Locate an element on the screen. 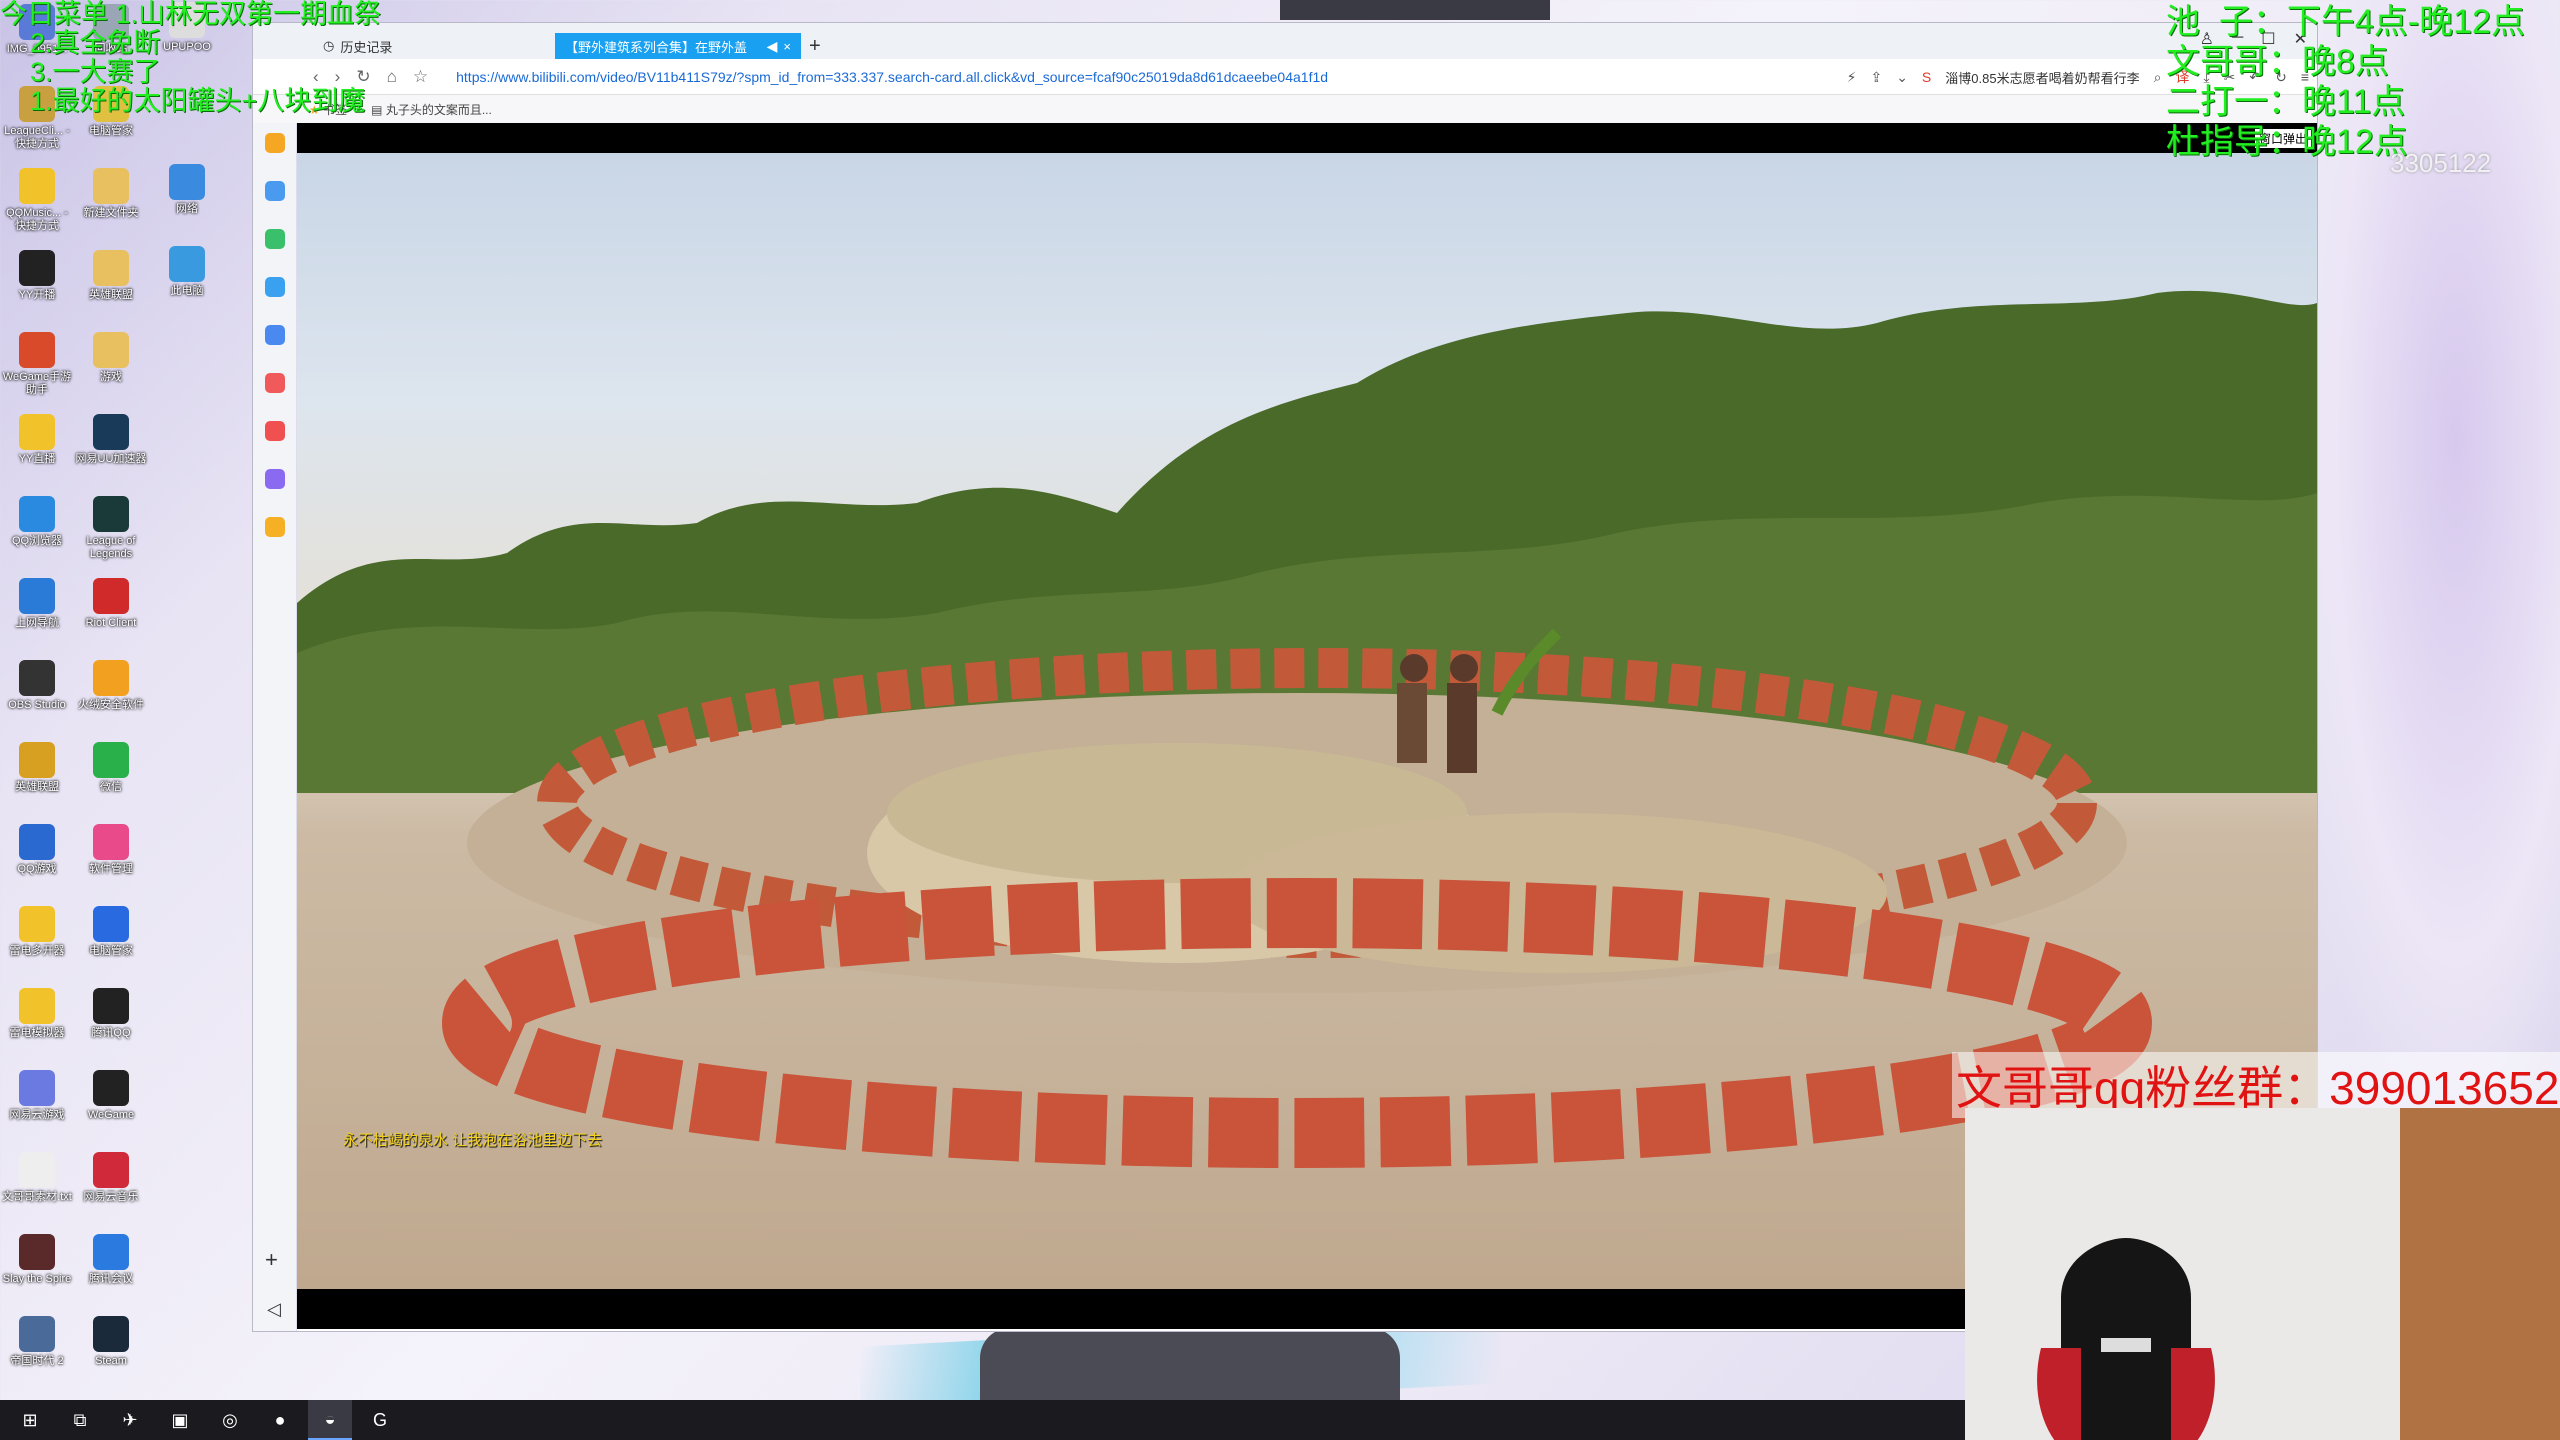 This screenshot has width=2560, height=1440. desktop-icon-label: 软件管理 is located at coordinates (111, 869).